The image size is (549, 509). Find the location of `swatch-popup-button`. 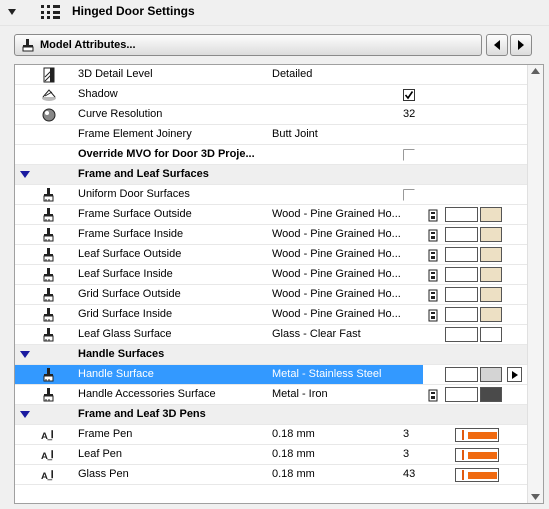

swatch-popup-button is located at coordinates (514, 374).